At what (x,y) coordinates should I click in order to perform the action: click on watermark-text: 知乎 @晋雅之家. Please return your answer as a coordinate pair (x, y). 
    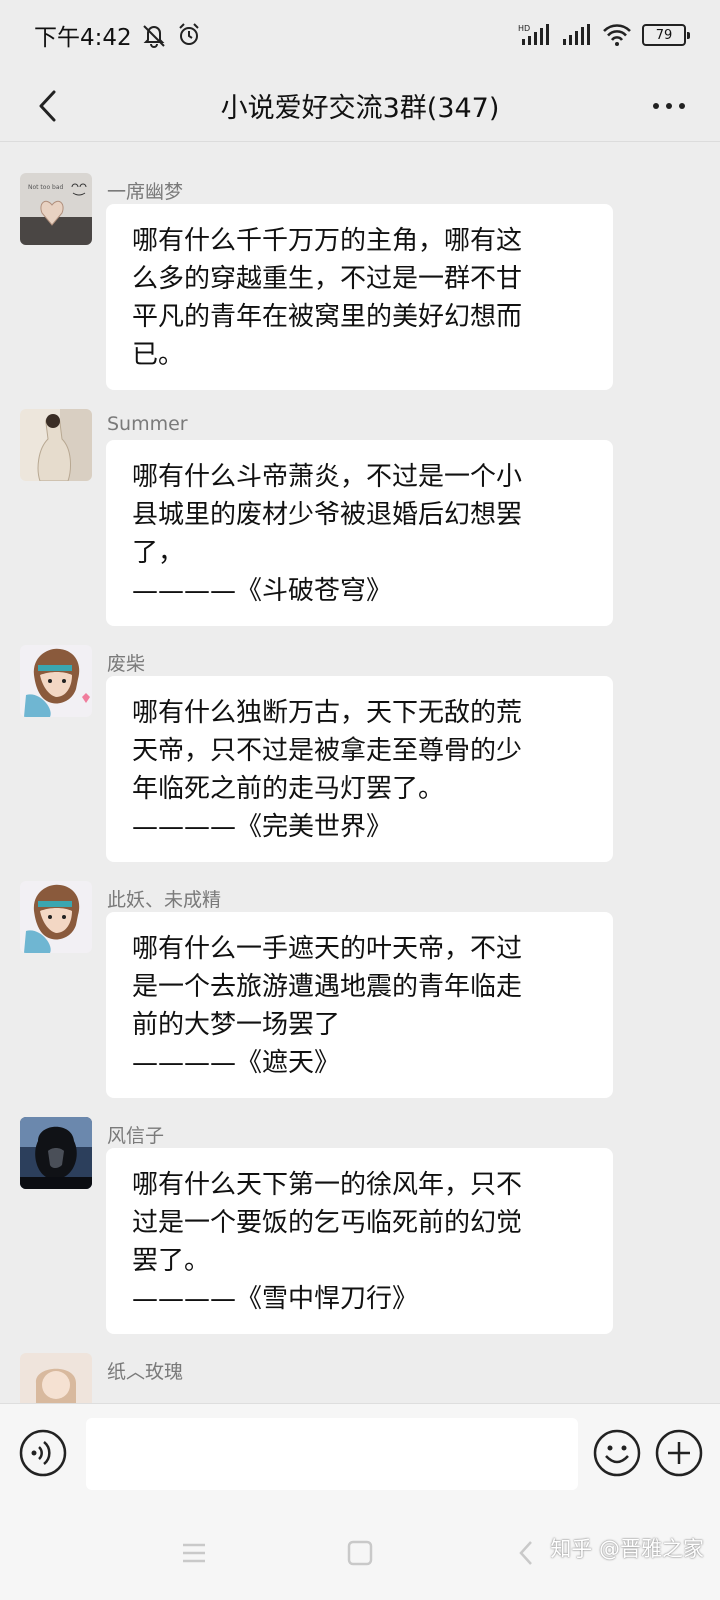
    Looking at the image, I should click on (627, 1549).